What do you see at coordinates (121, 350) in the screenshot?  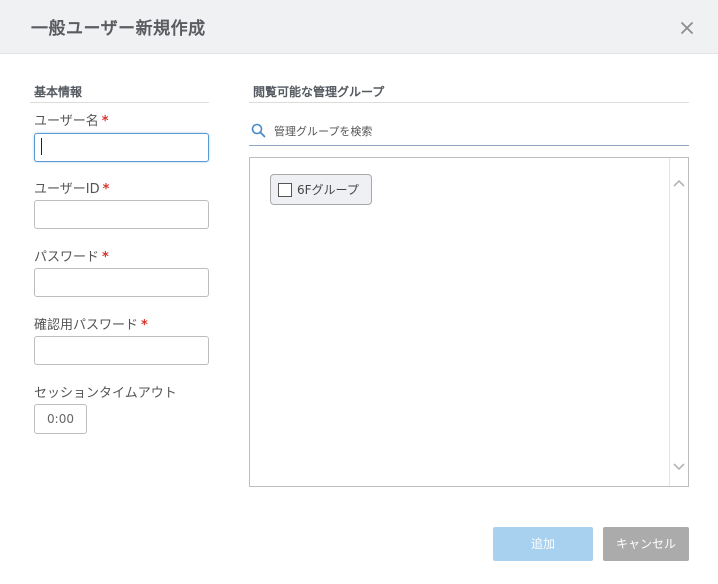 I see `password-confirm-field` at bounding box center [121, 350].